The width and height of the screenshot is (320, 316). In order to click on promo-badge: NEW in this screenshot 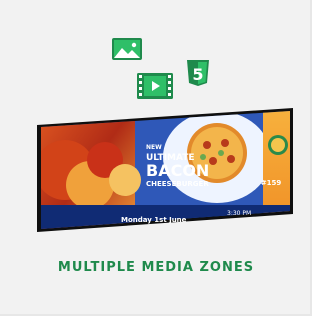, I will do `click(154, 147)`.